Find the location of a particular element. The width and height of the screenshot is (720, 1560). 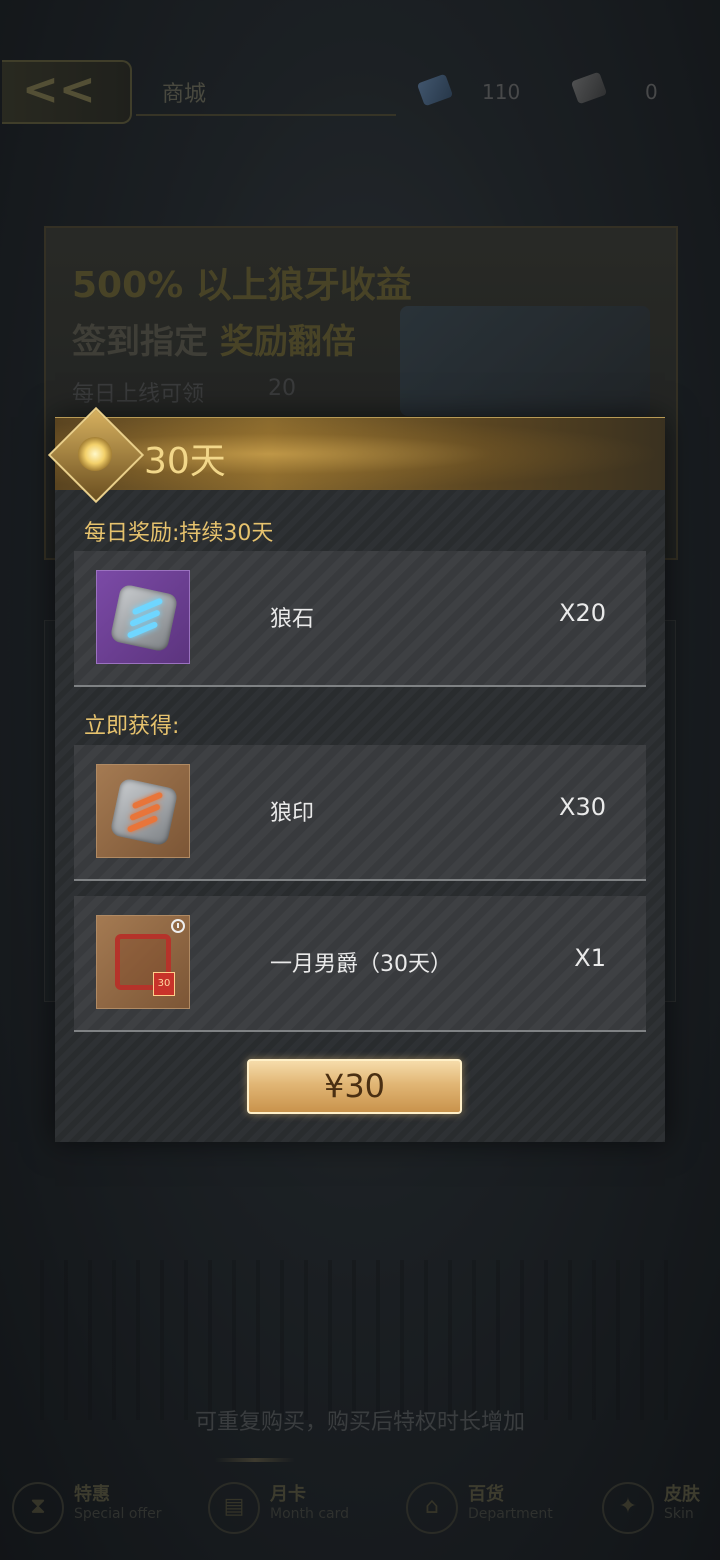

item-quantity: X20 is located at coordinates (582, 613).